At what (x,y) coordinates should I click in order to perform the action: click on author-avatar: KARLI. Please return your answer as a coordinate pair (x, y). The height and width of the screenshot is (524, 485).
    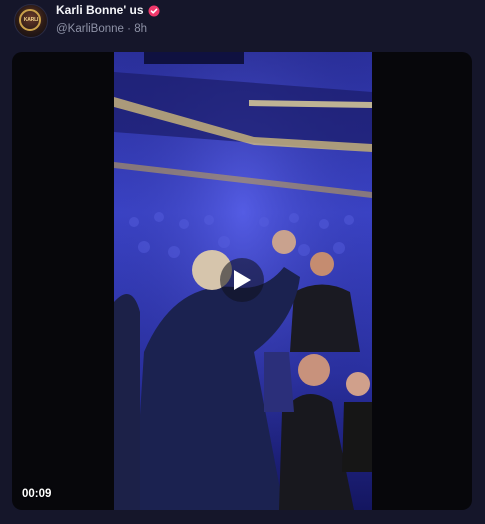
    Looking at the image, I should click on (31, 21).